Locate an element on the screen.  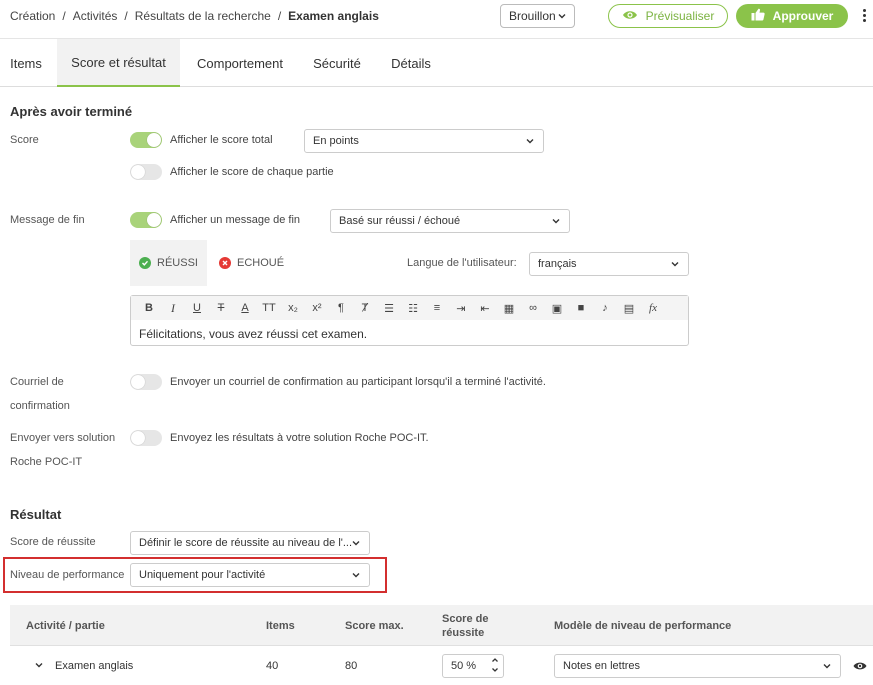
table-icon: ▦ is located at coordinates (509, 308).